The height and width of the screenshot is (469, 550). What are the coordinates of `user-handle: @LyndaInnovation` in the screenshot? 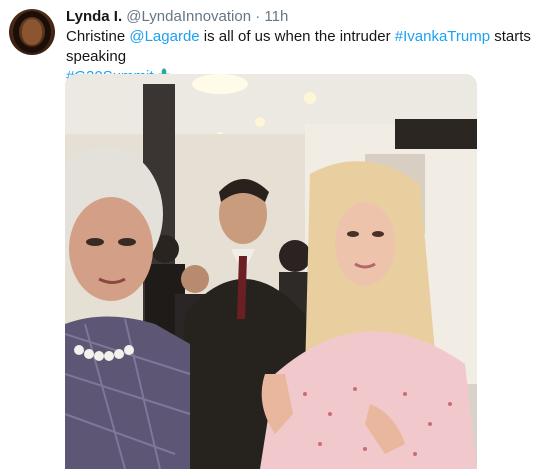 It's located at (188, 16).